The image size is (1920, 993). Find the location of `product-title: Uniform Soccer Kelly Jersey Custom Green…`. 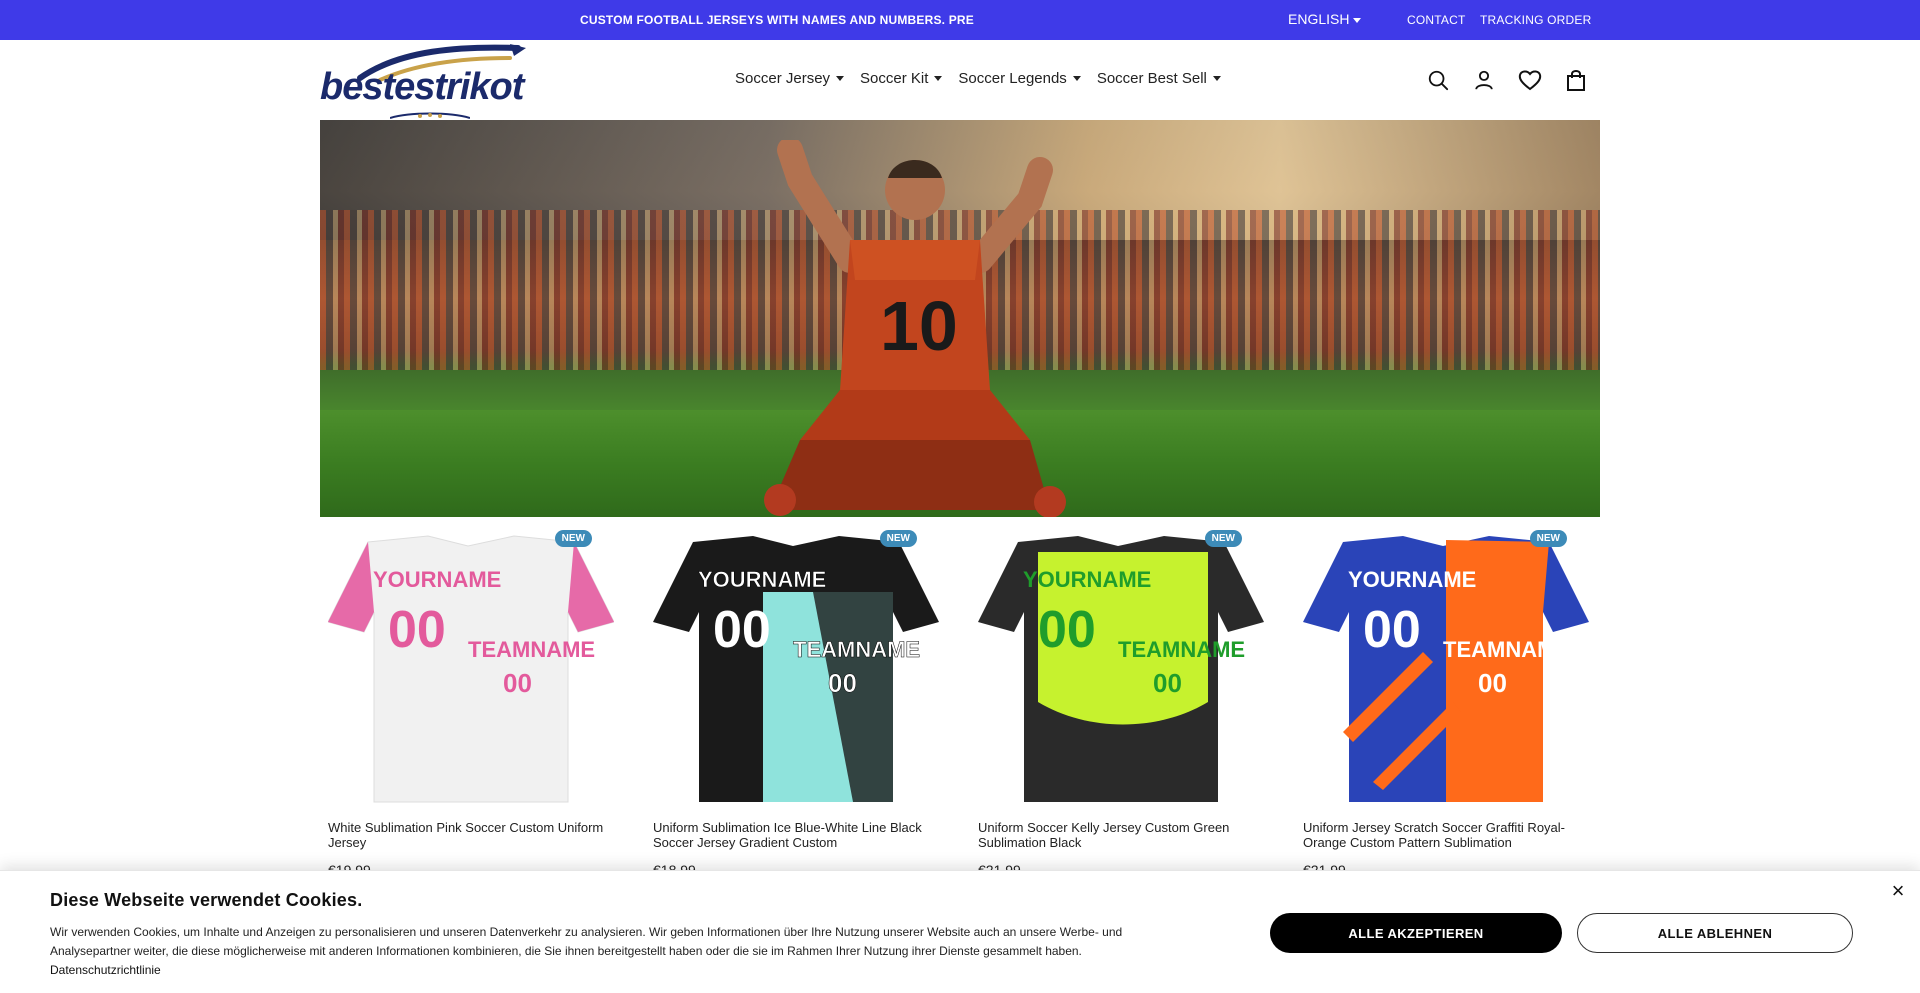

product-title: Uniform Soccer Kelly Jersey Custom Green… is located at coordinates (1116, 835).